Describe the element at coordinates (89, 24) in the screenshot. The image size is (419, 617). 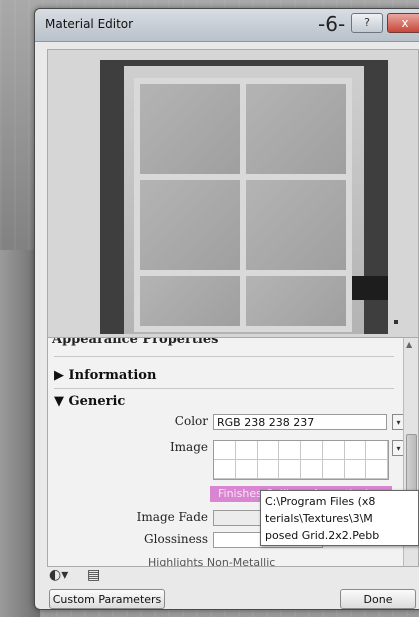
I see `window-title: Material Editor` at that location.